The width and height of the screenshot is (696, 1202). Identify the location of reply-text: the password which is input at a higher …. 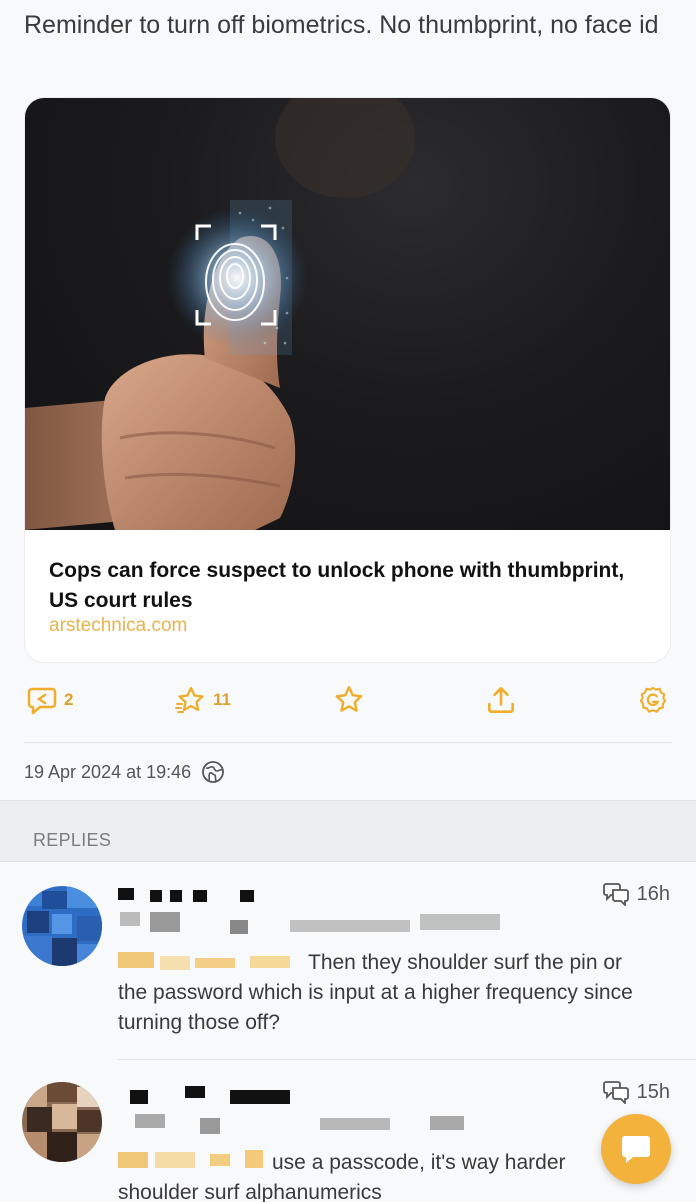
(375, 1007).